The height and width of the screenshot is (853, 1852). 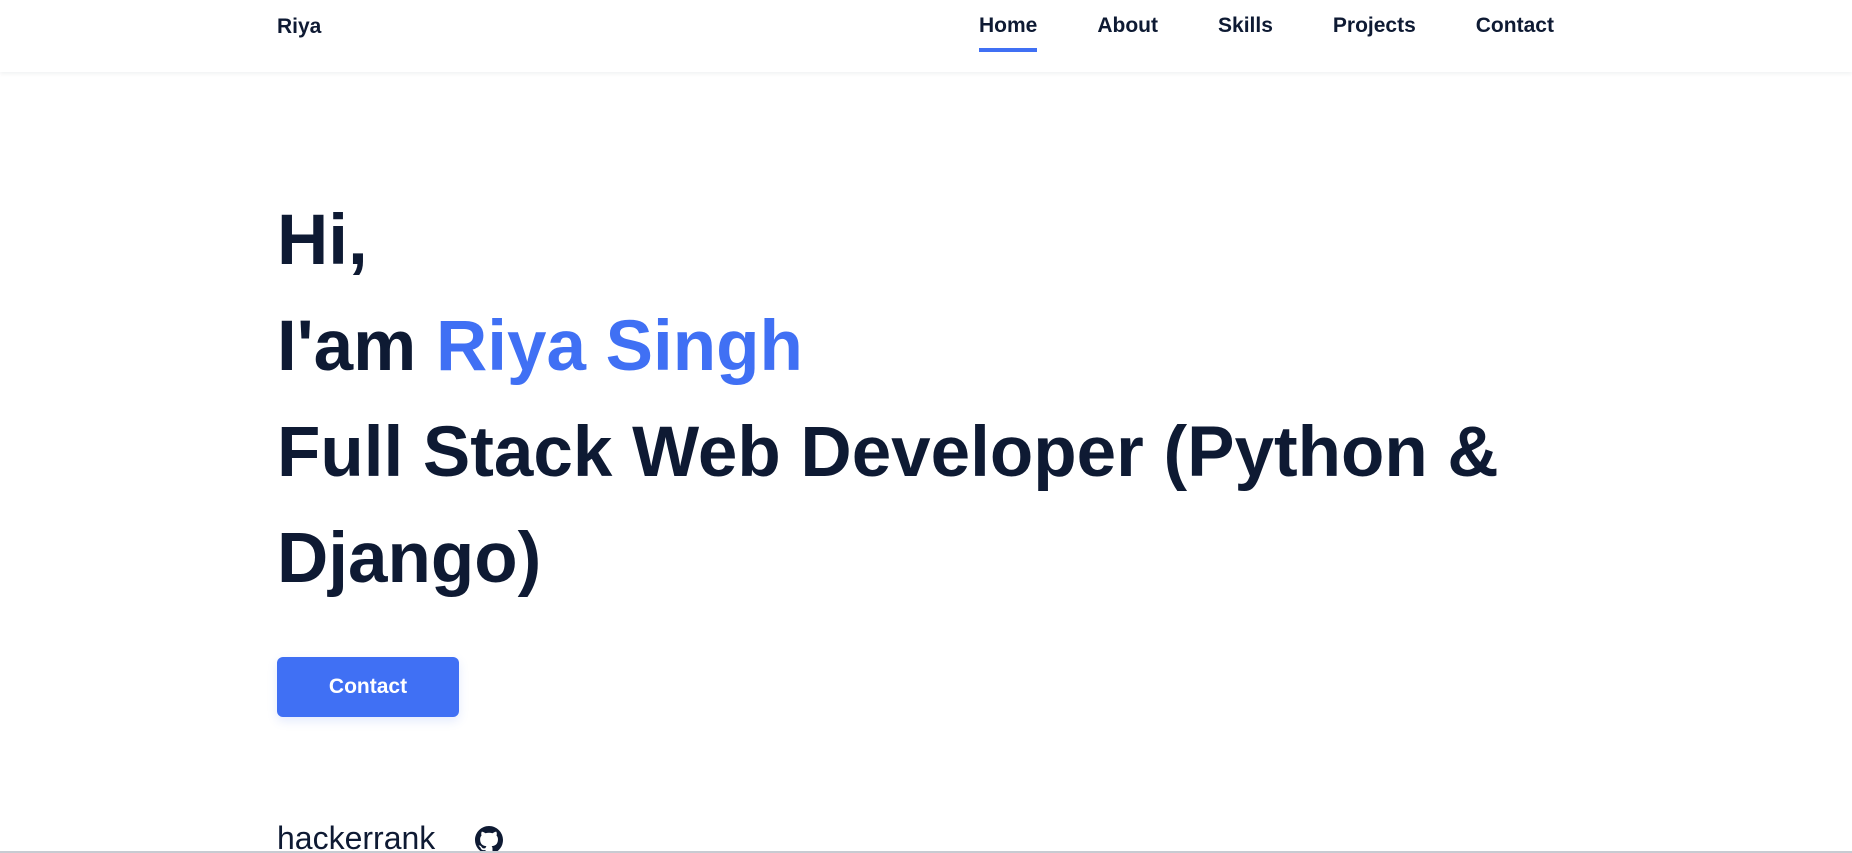 I want to click on logo: Riya, so click(x=299, y=27).